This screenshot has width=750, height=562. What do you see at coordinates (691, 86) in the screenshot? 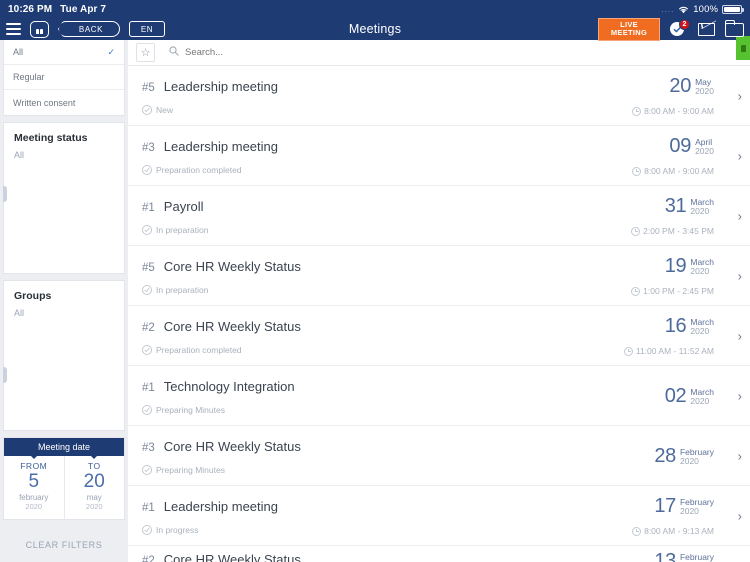
I see `meeting-date: 20 May 2020` at bounding box center [691, 86].